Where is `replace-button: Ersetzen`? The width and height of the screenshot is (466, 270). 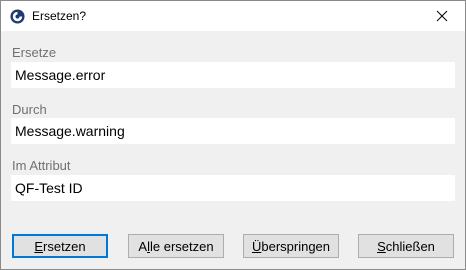 replace-button: Ersetzen is located at coordinates (60, 246).